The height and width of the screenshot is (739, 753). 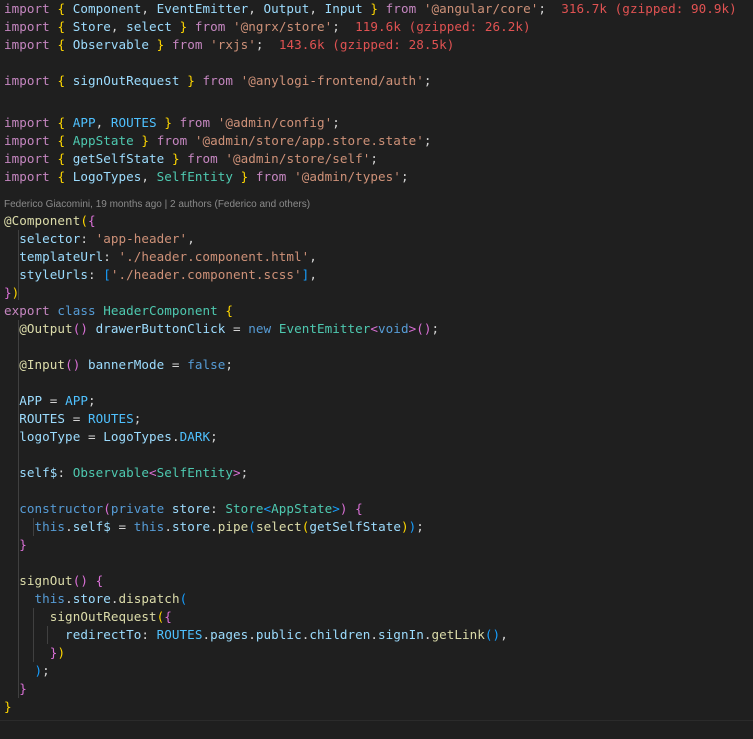 I want to click on code-token: new, so click(x=260, y=328).